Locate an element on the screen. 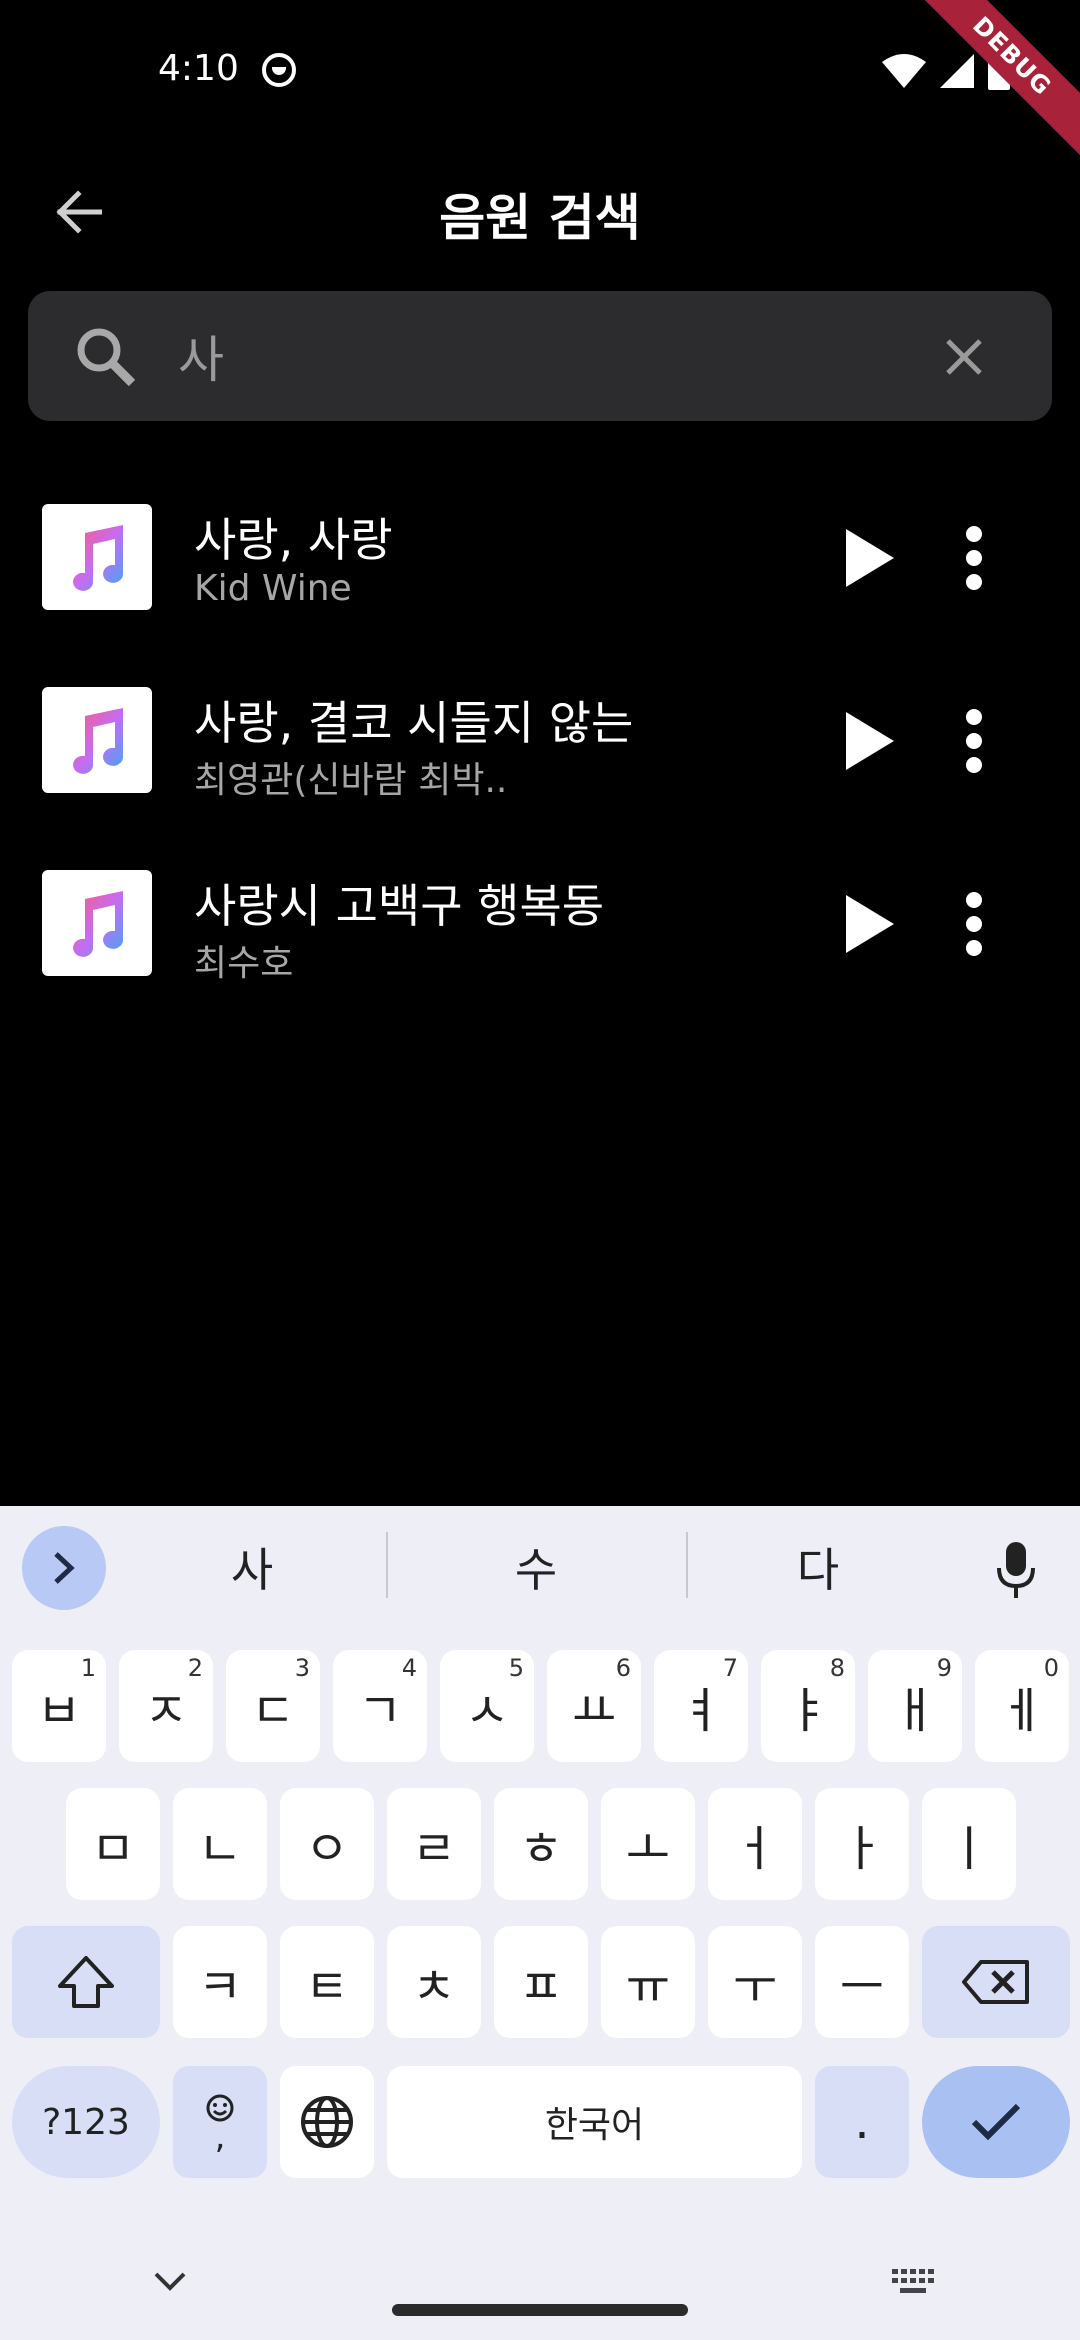 The width and height of the screenshot is (1080, 2340). enter-key is located at coordinates (996, 2122).